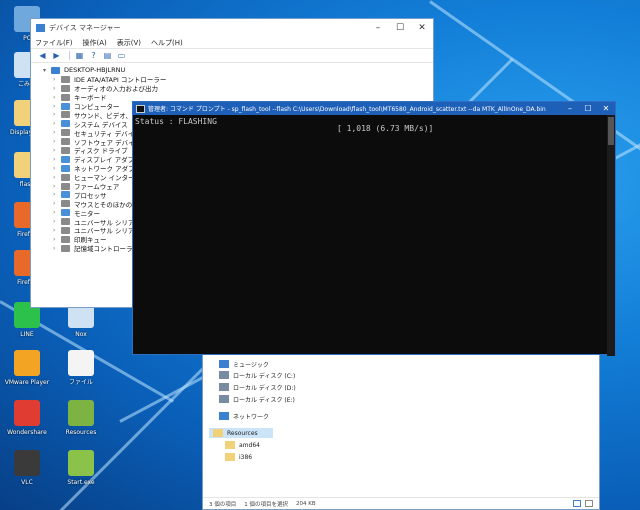  I want to click on details-view-icon, so click(577, 503).